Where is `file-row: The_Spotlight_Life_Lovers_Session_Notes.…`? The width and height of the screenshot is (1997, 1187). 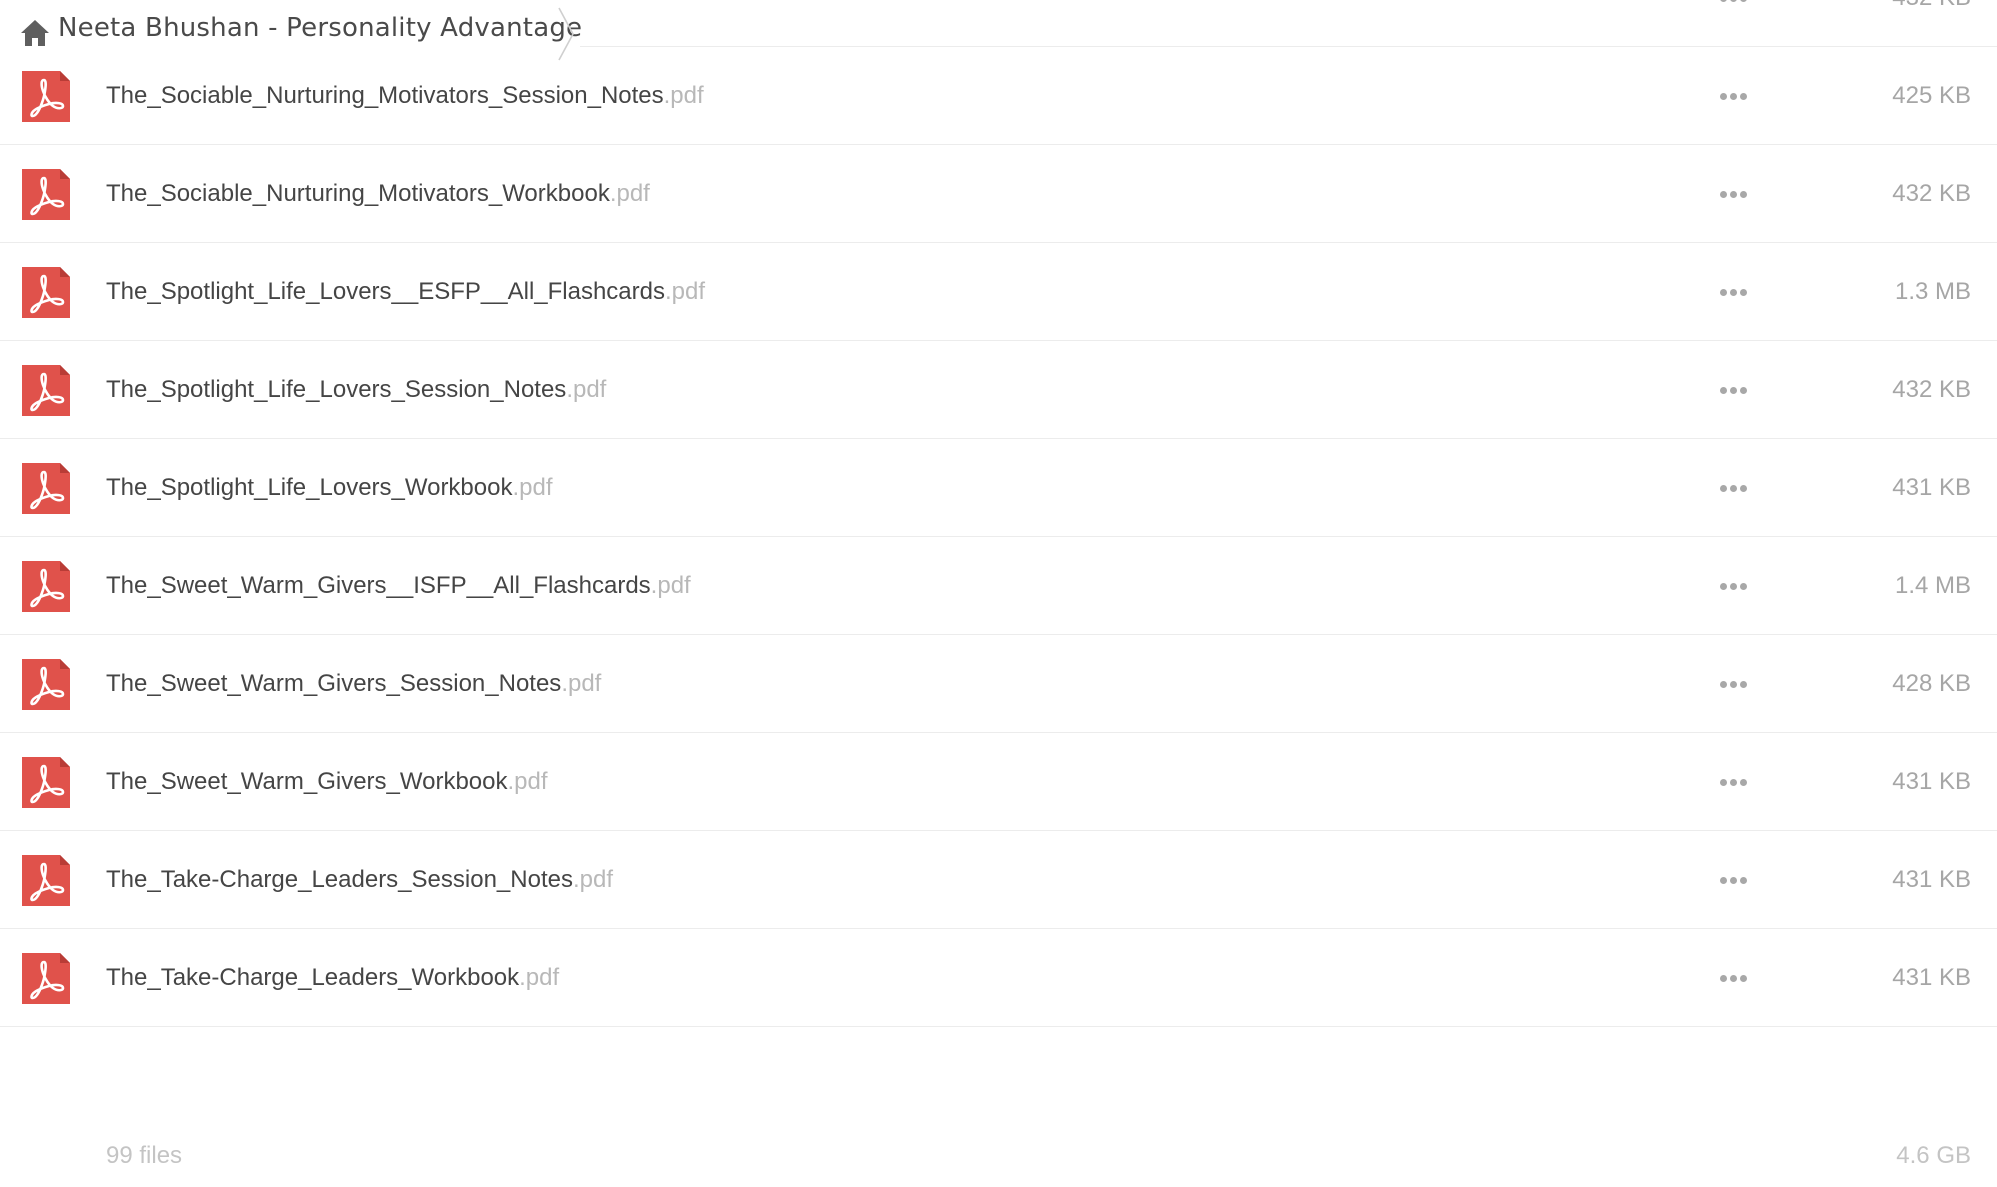
file-row: The_Spotlight_Life_Lovers_Session_Notes.… is located at coordinates (998, 390).